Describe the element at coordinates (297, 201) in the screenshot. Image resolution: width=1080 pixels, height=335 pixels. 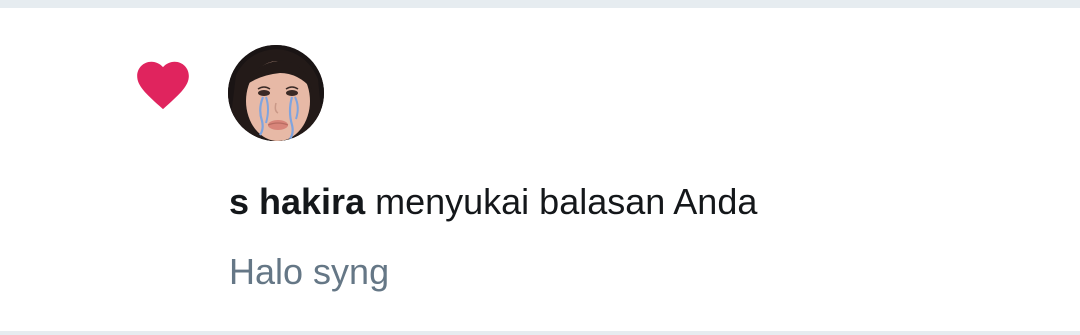
I see `user-name: s hakira` at that location.